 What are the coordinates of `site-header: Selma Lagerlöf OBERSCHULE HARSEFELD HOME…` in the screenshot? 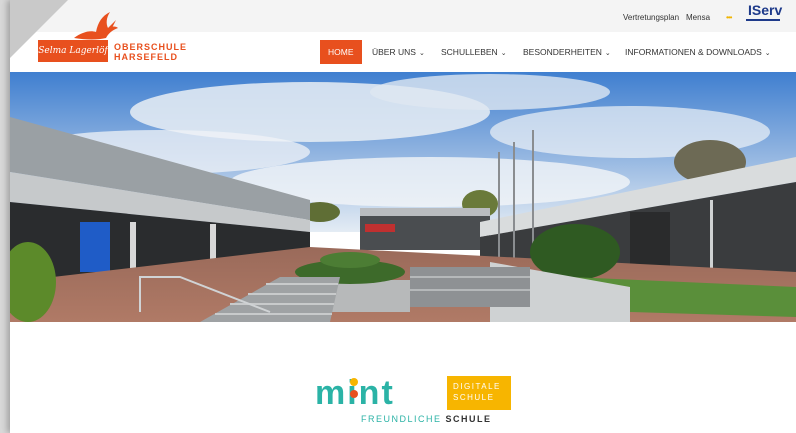 It's located at (403, 42).